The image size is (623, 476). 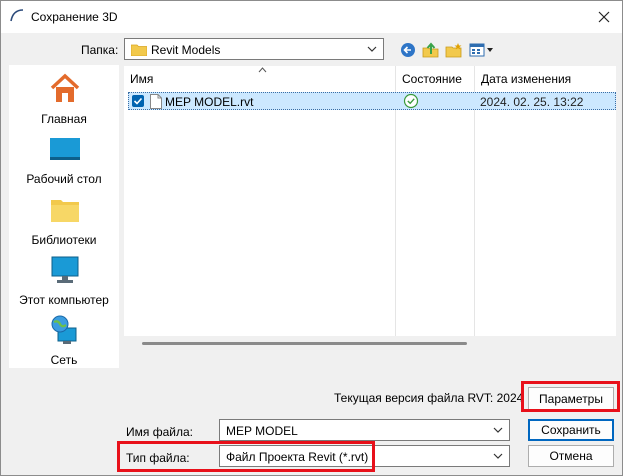 I want to click on close-icon, so click(x=604, y=17).